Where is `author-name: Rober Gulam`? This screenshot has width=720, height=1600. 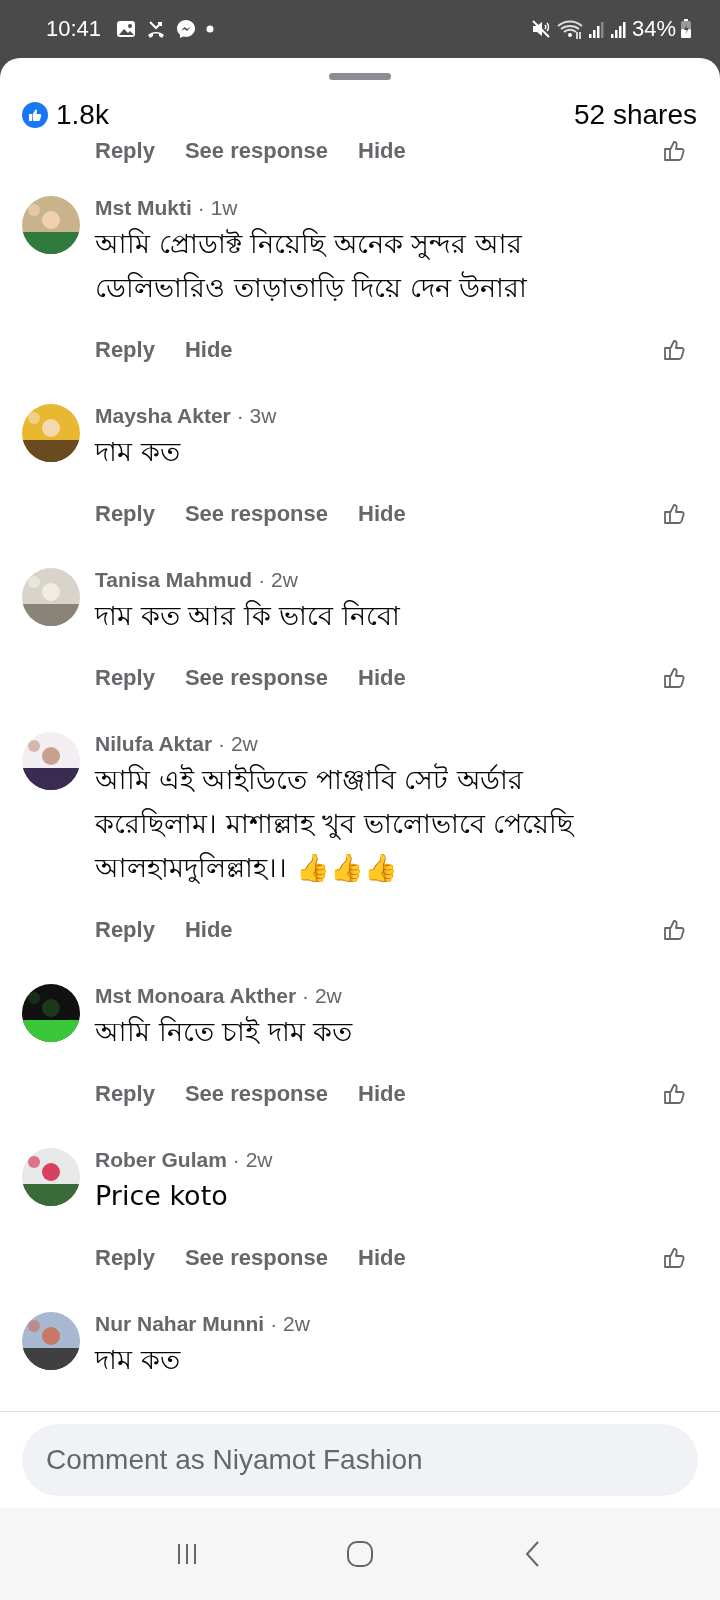
author-name: Rober Gulam is located at coordinates (161, 1160).